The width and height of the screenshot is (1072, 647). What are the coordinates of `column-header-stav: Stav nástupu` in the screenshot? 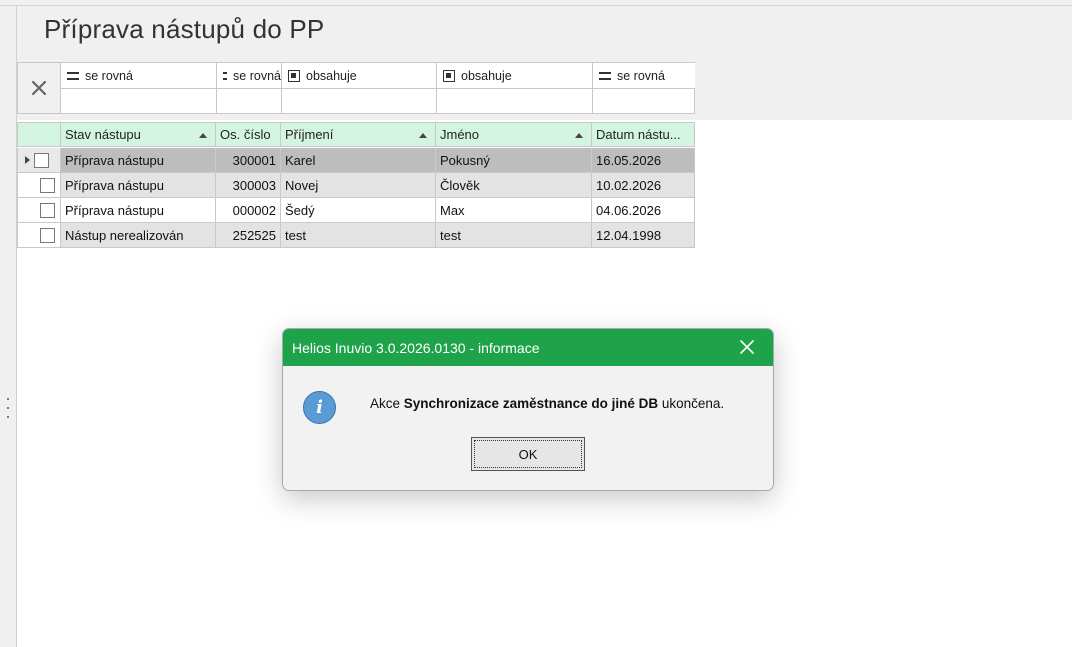 It's located at (138, 134).